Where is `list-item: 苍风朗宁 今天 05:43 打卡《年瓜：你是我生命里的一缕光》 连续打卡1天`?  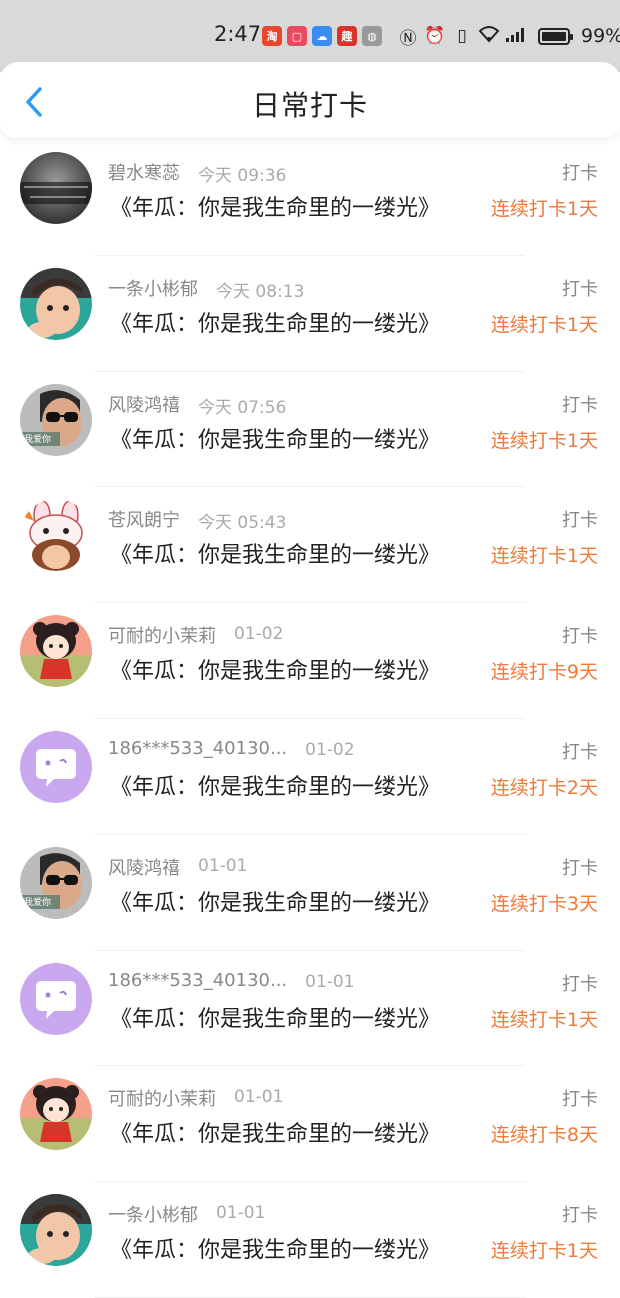
list-item: 苍风朗宁 今天 05:43 打卡《年瓜：你是我生命里的一缕光》 连续打卡1天 is located at coordinates (310, 545).